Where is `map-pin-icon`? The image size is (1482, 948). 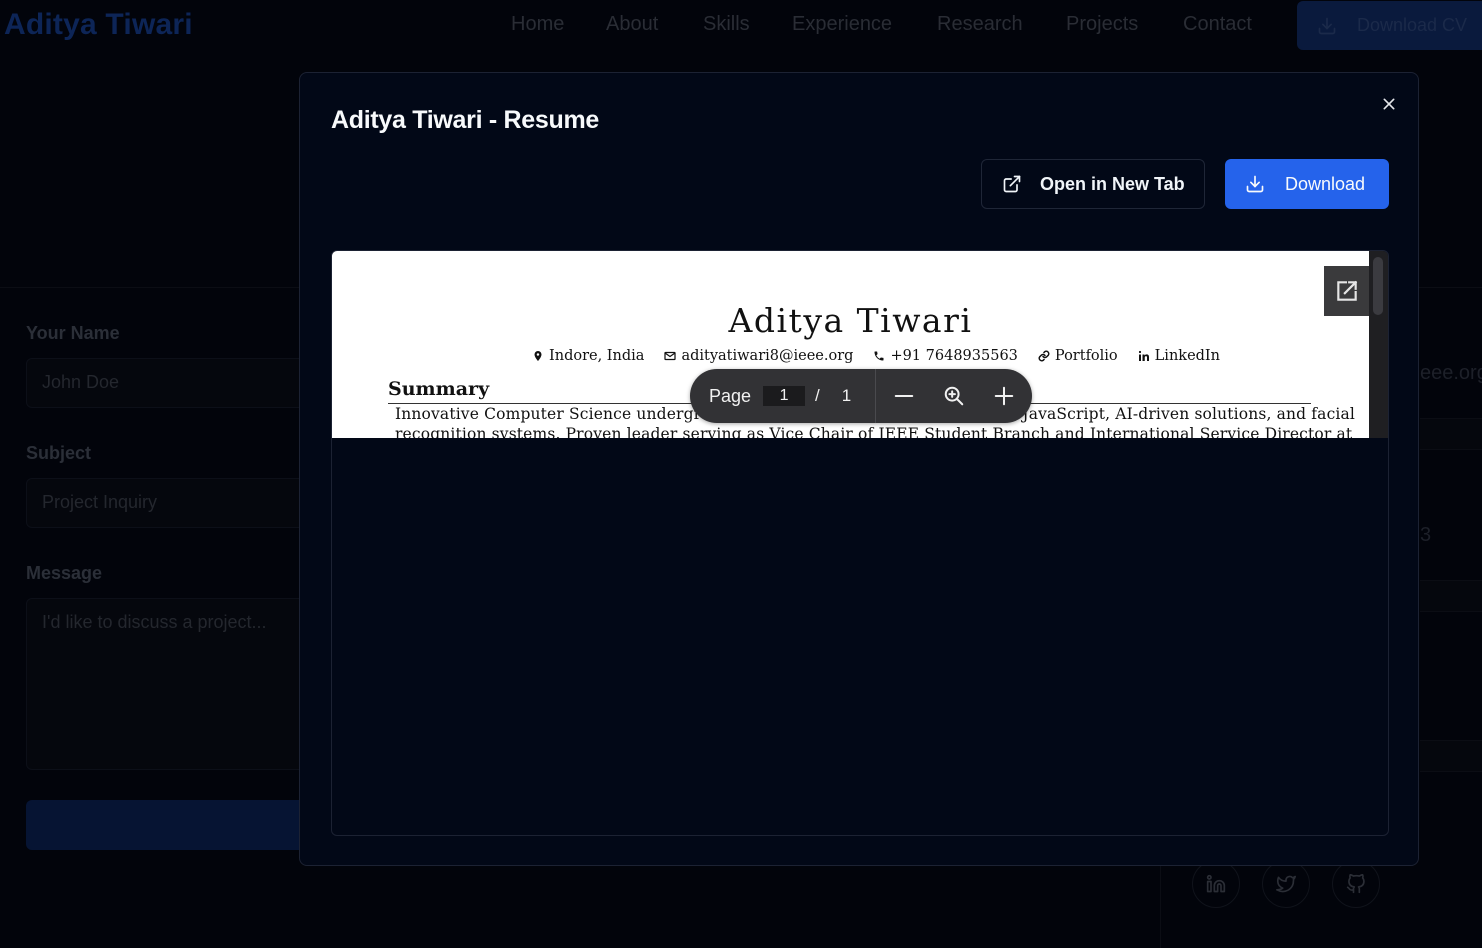 map-pin-icon is located at coordinates (538, 356).